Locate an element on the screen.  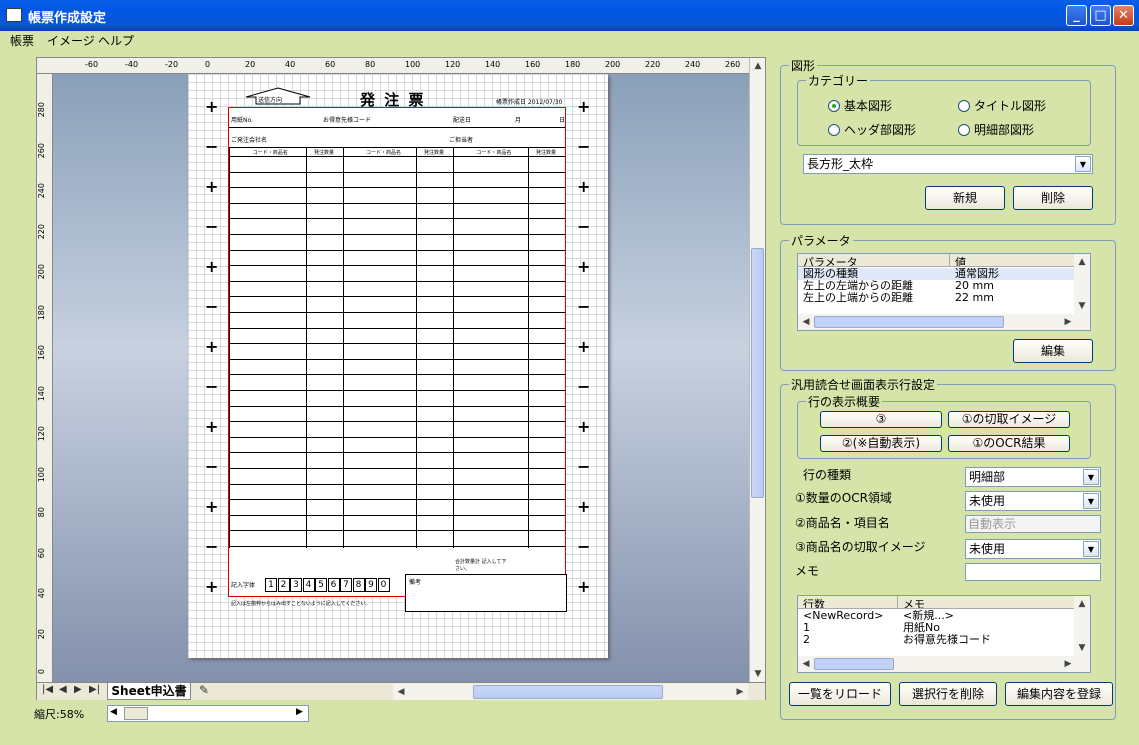
contact-label: ご担当者 is located at coordinates (461, 140).